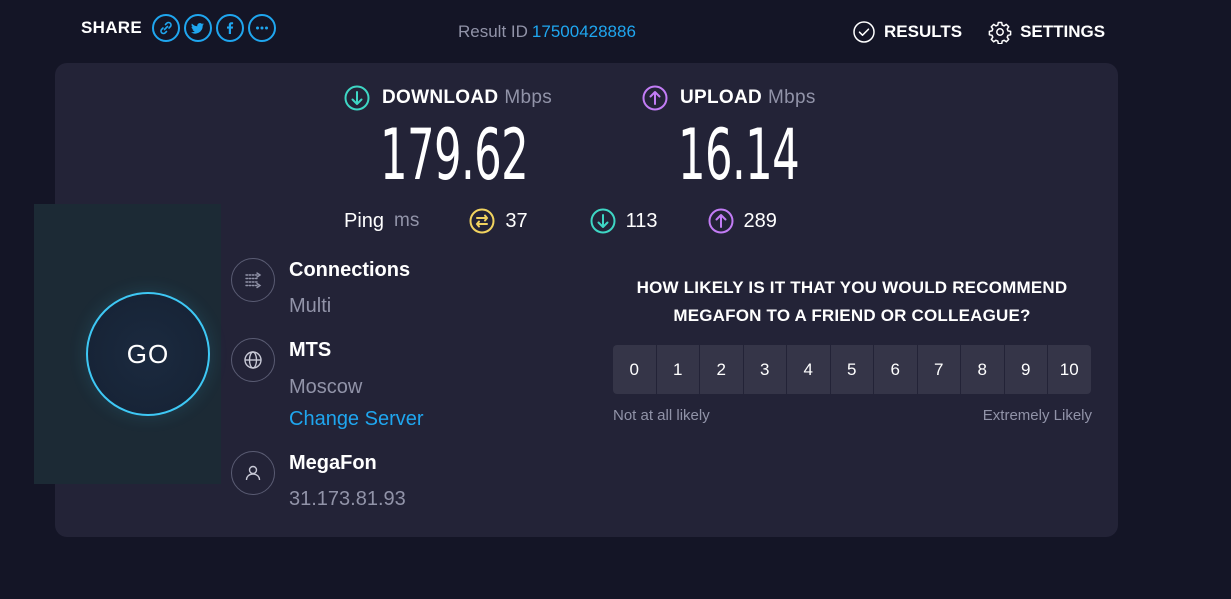  Describe the element at coordinates (792, 97) in the screenshot. I see `upload-unit: Mbps` at that location.